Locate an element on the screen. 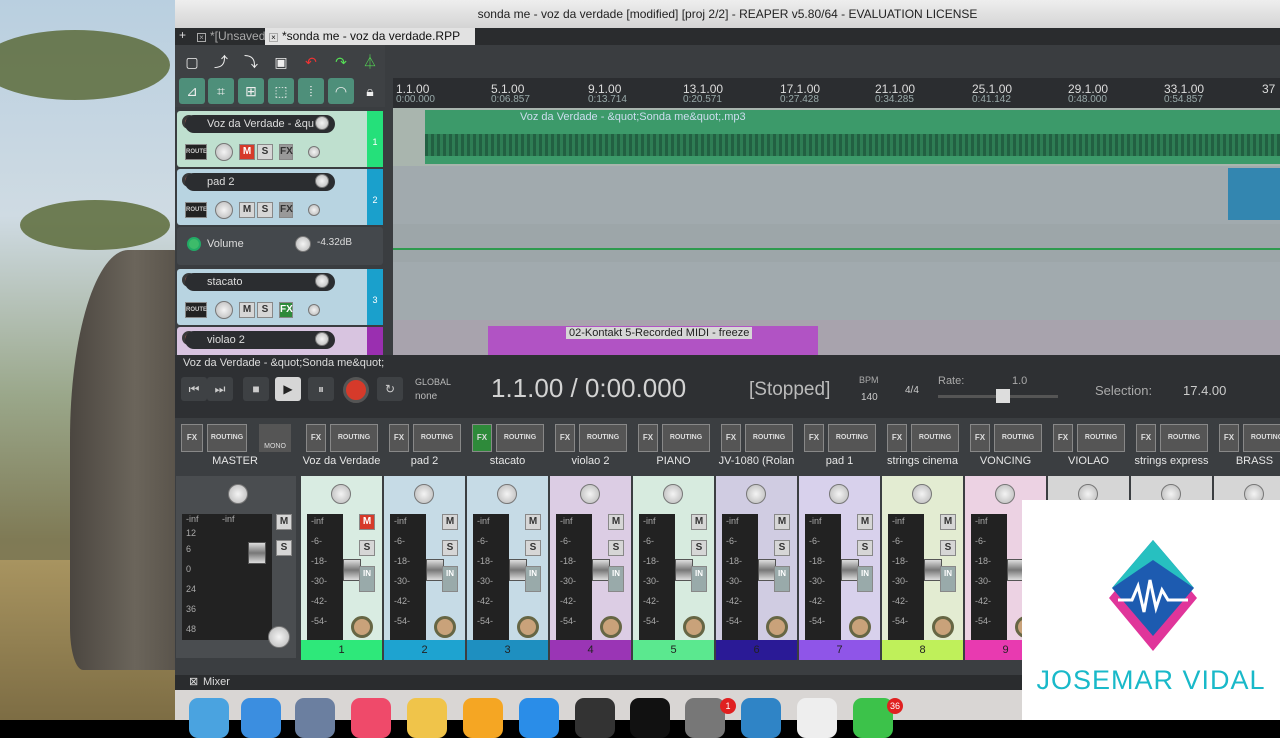 This screenshot has width=1280, height=738. bpm-value: 140 is located at coordinates (869, 397).